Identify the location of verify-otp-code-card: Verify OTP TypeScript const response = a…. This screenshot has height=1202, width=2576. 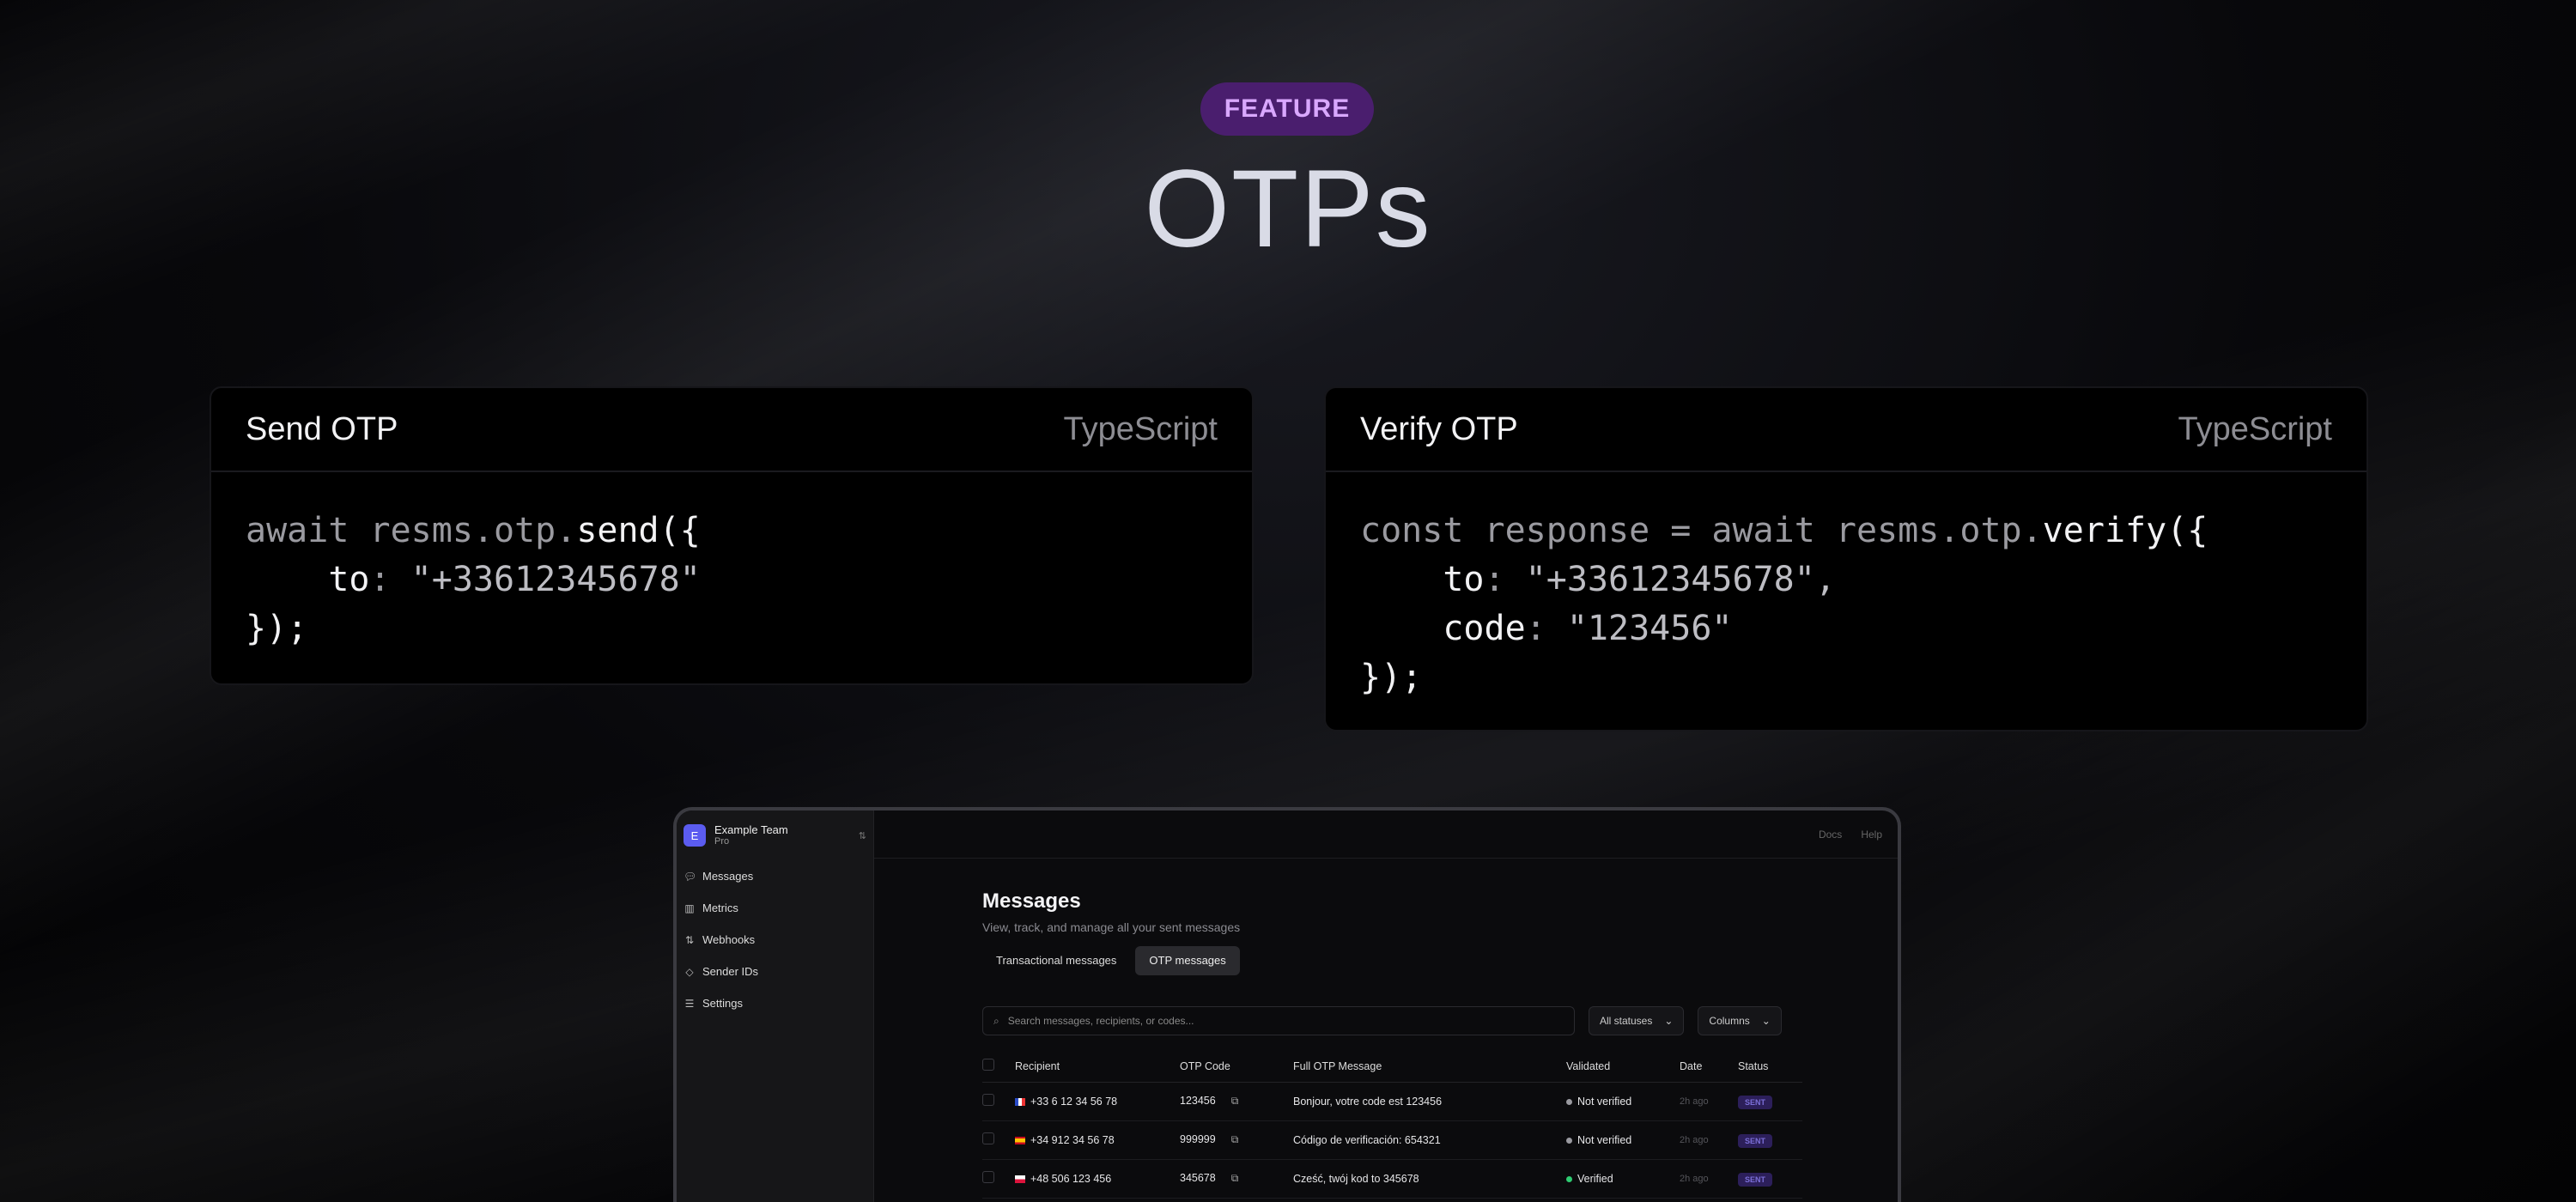
(1846, 559).